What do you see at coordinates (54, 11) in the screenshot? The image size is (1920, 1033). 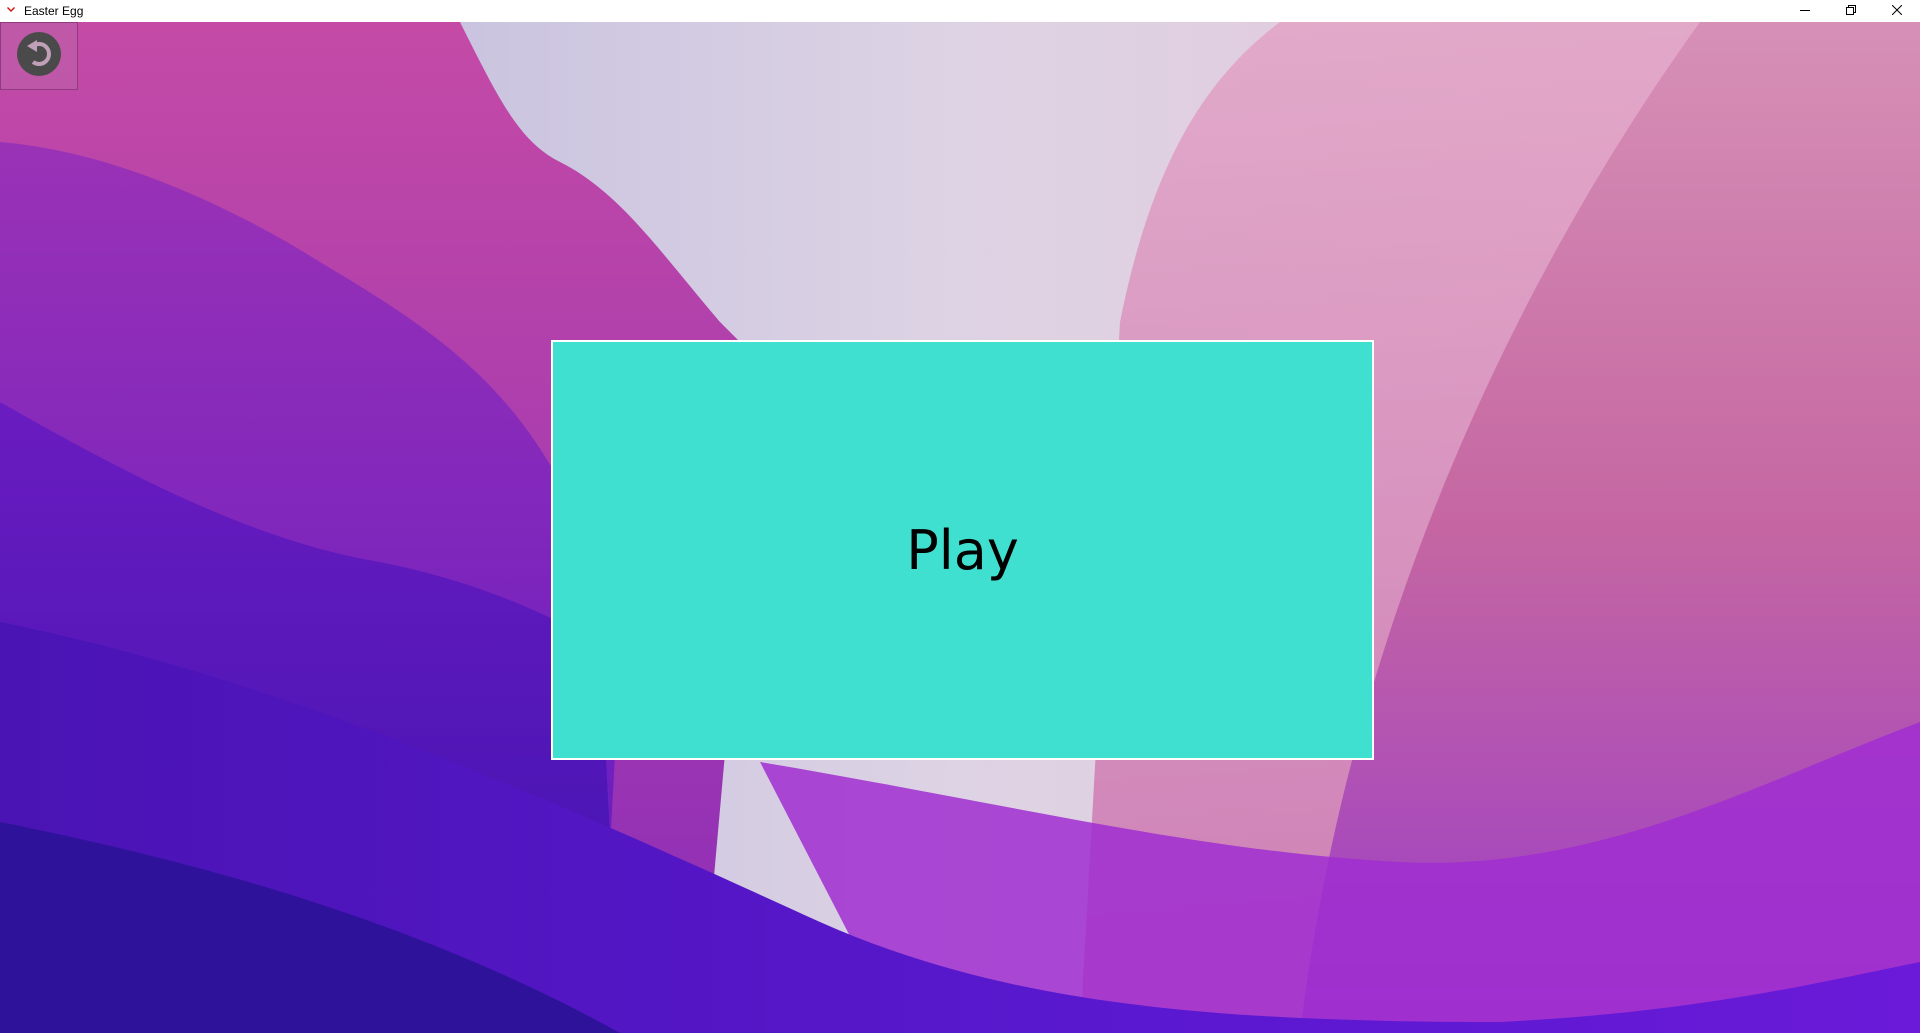 I see `window-title: Easter Egg` at bounding box center [54, 11].